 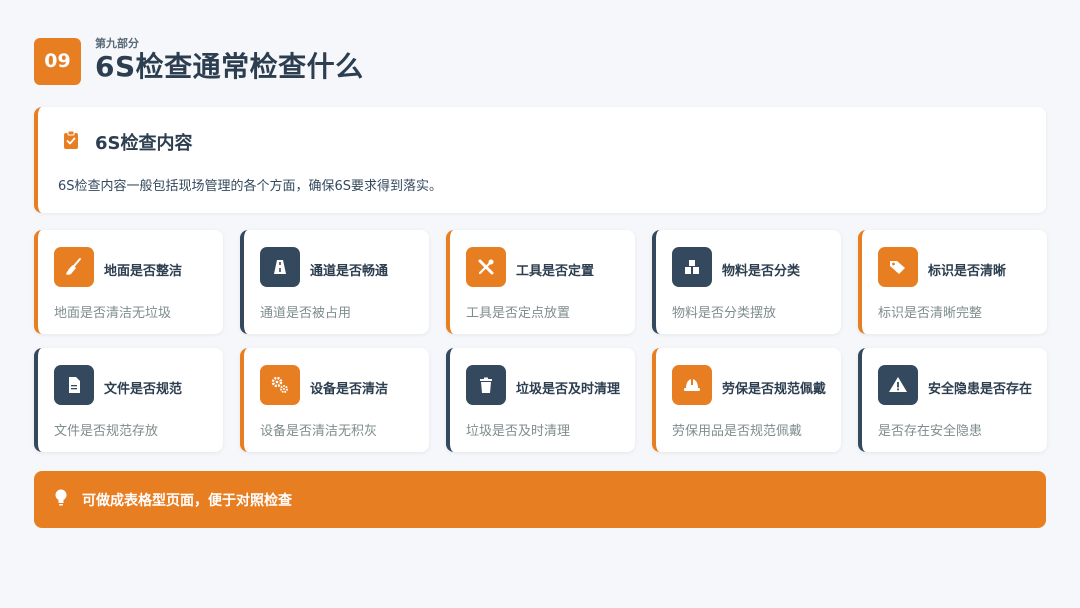 I want to click on check-item-desc: 文件是否规范存放, so click(x=106, y=431).